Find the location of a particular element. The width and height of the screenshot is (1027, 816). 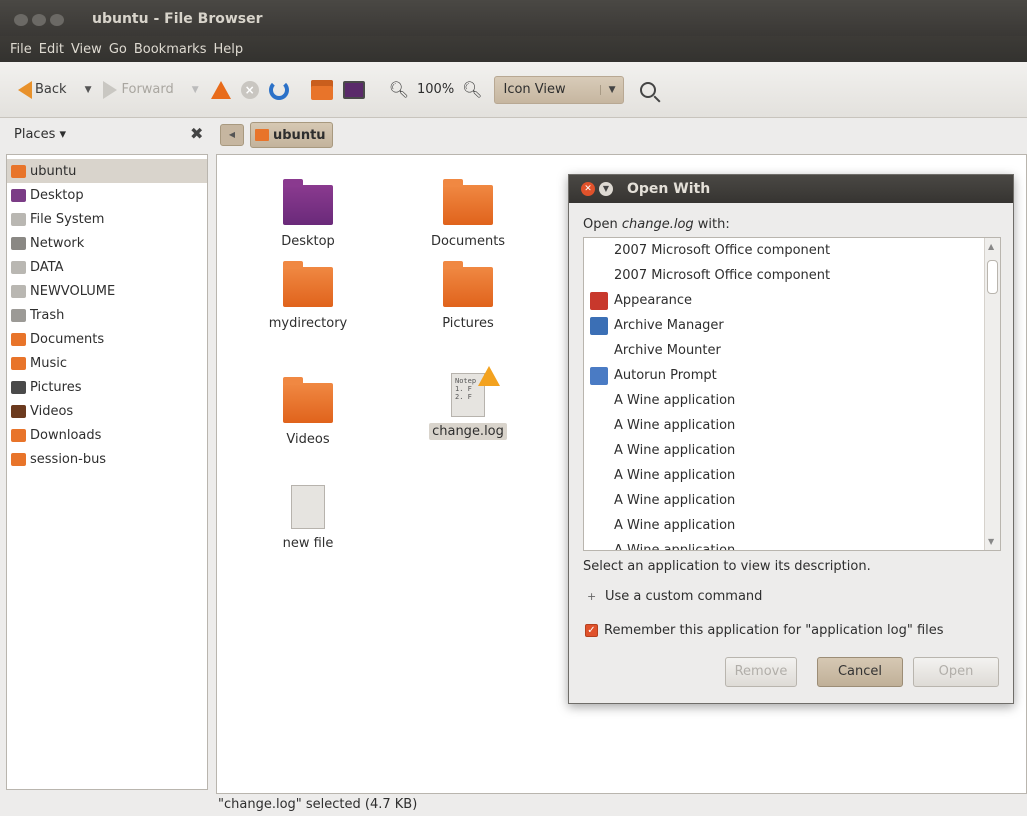

home-button is located at coordinates (321, 89).